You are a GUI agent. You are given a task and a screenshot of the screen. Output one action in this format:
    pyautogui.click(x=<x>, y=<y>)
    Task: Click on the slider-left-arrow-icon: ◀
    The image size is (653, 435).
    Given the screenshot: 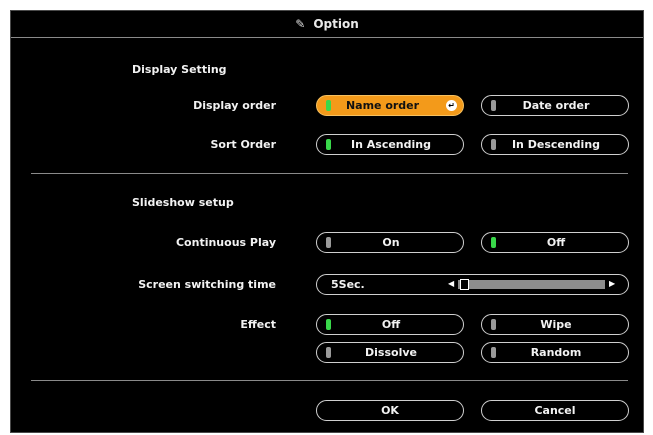 What is the action you would take?
    pyautogui.click(x=451, y=283)
    